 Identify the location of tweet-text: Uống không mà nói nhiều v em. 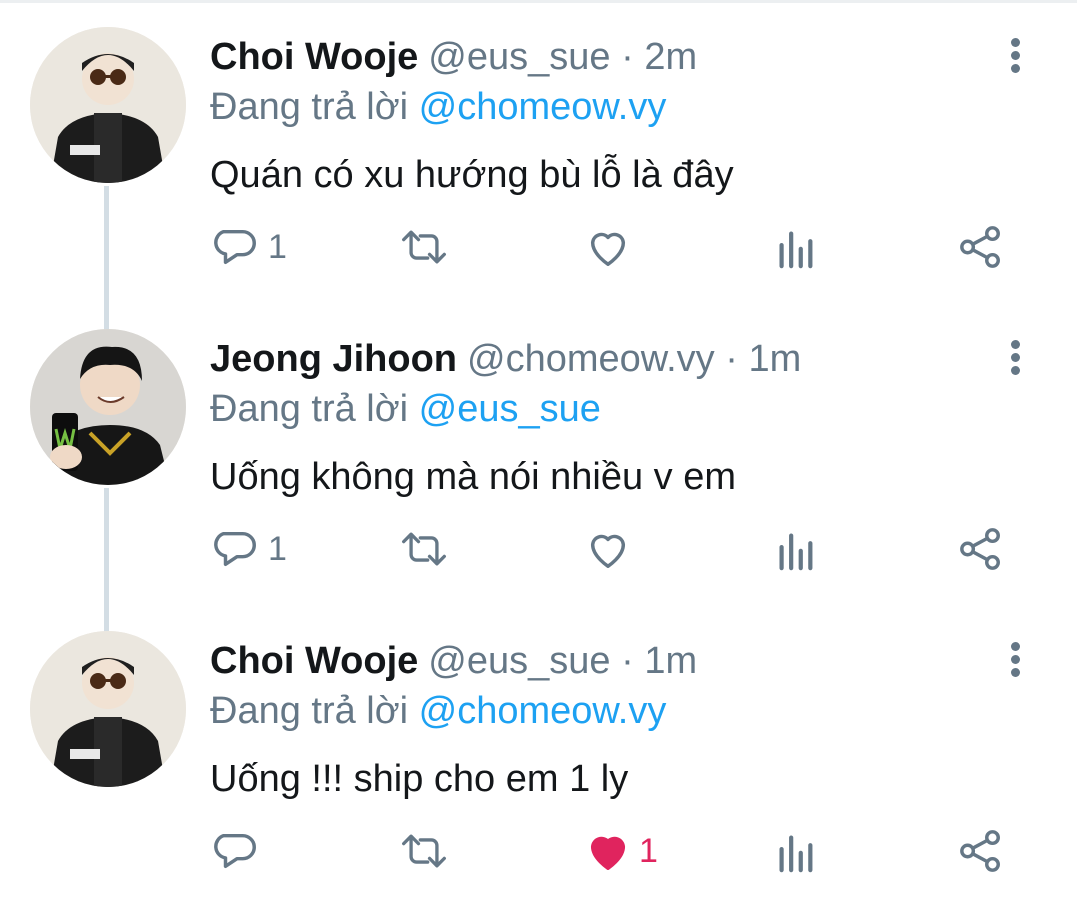
(473, 477).